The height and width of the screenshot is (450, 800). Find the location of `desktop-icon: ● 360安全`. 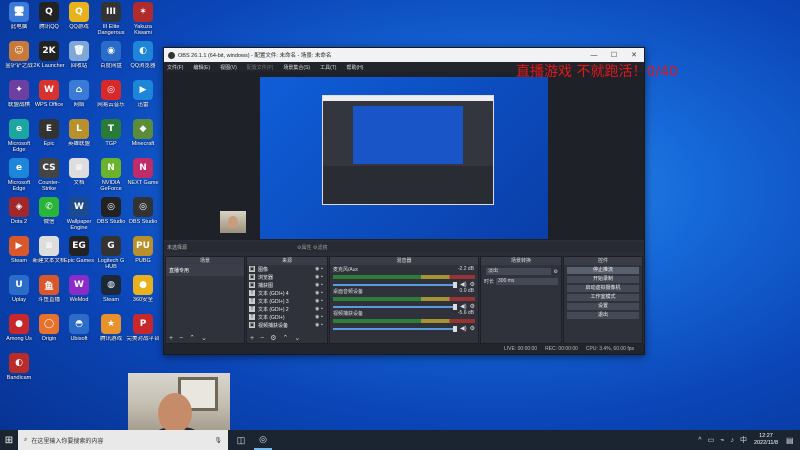

desktop-icon: ● 360安全 is located at coordinates (143, 294).